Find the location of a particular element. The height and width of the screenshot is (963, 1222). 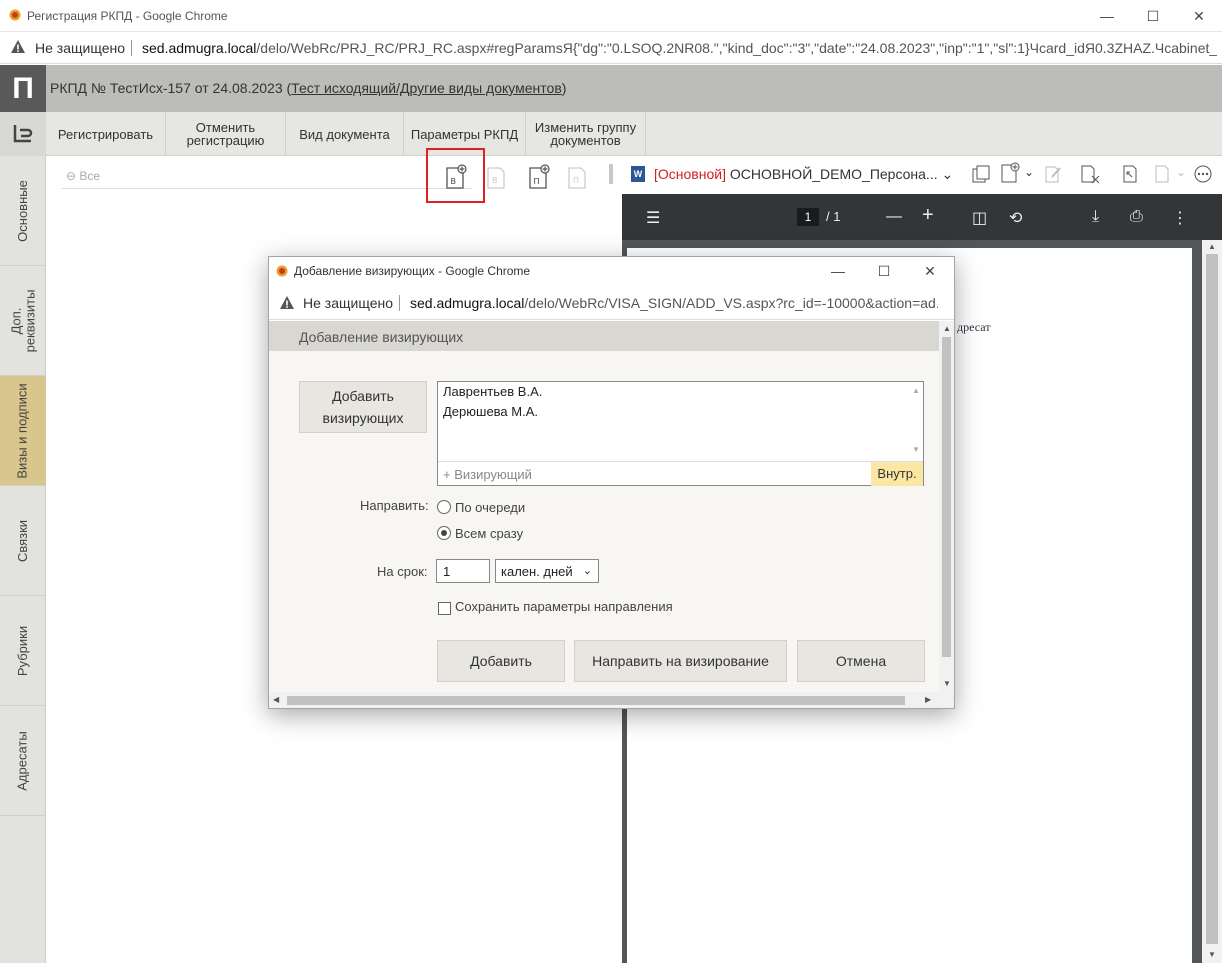

more-icon is located at coordinates (1203, 174).